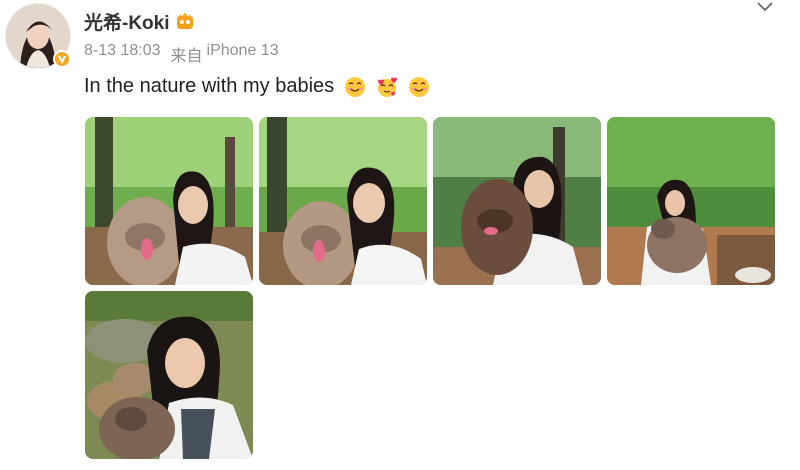 The image size is (800, 470). What do you see at coordinates (186, 56) in the screenshot?
I see `source-prefix: 来自` at bounding box center [186, 56].